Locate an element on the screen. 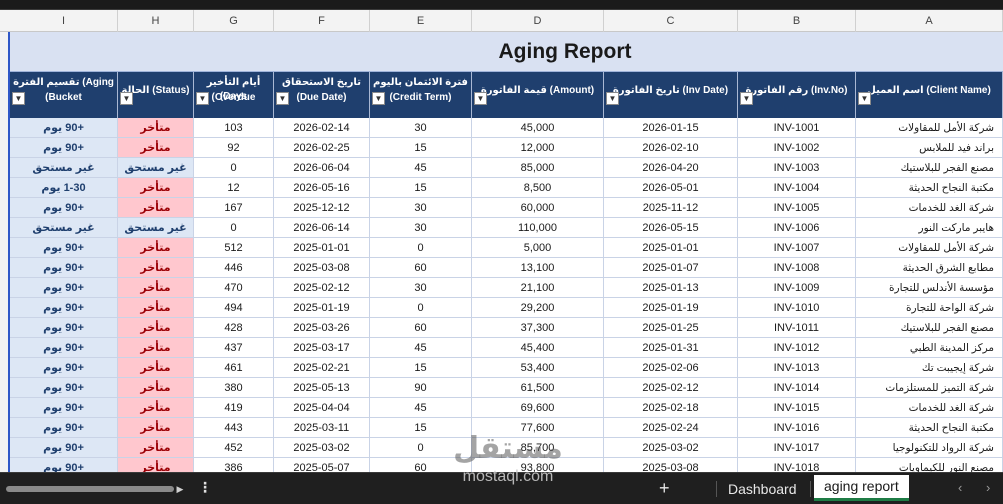 Image resolution: width=1003 pixels, height=504 pixels. cell-amount: 61,500 is located at coordinates (538, 388).